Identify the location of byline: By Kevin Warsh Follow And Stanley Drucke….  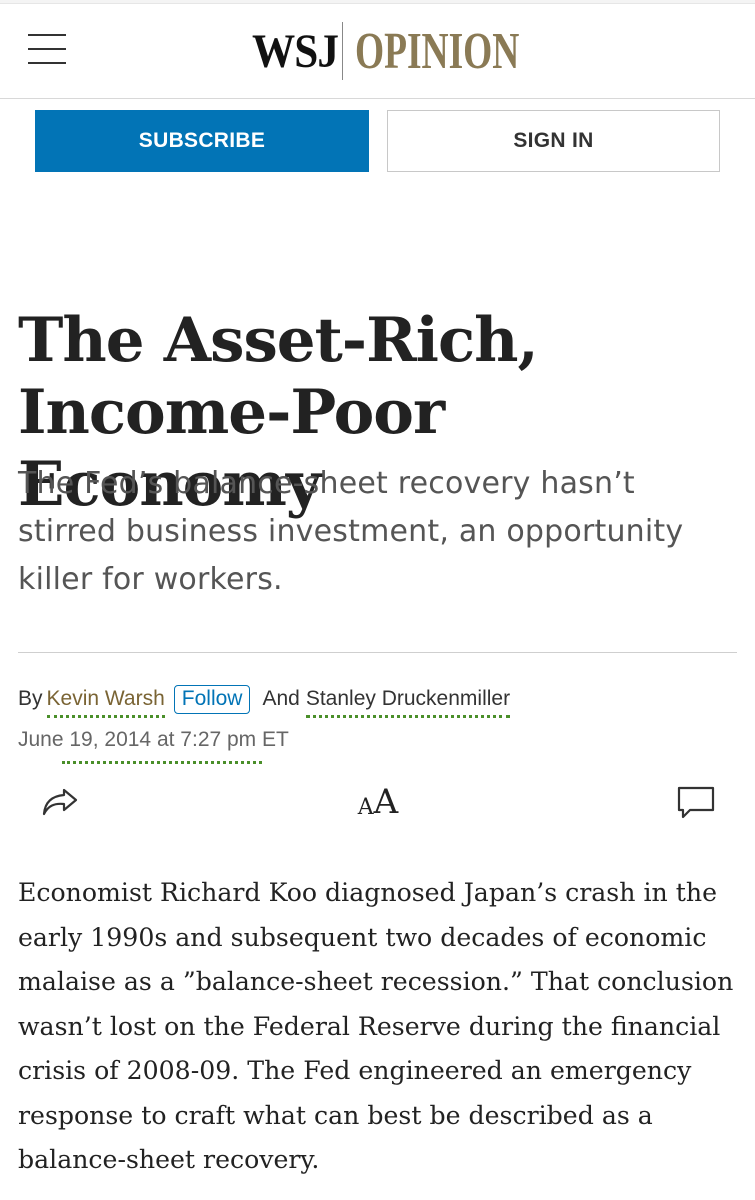
(264, 700).